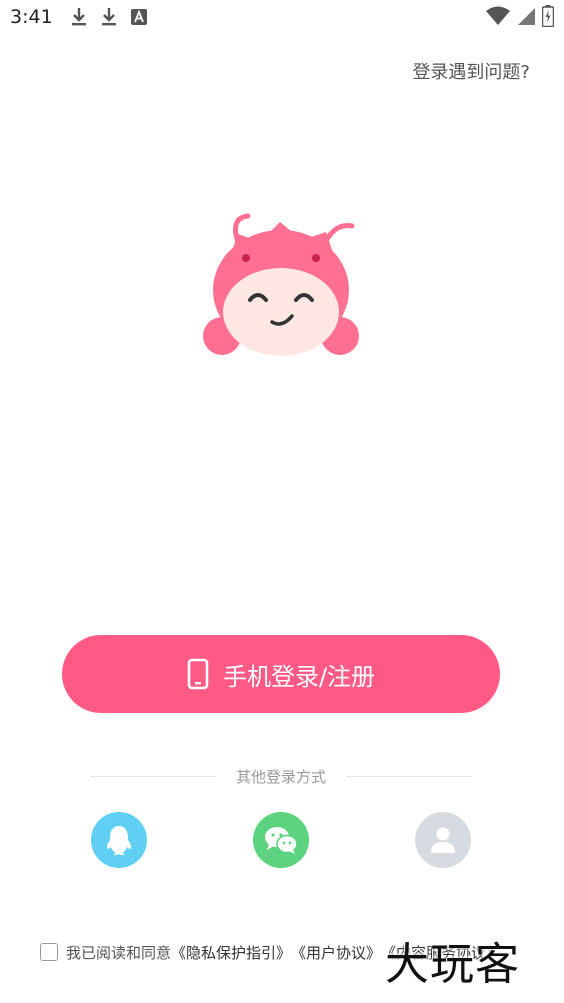 This screenshot has width=564, height=1003. What do you see at coordinates (548, 16) in the screenshot?
I see `battery-icon` at bounding box center [548, 16].